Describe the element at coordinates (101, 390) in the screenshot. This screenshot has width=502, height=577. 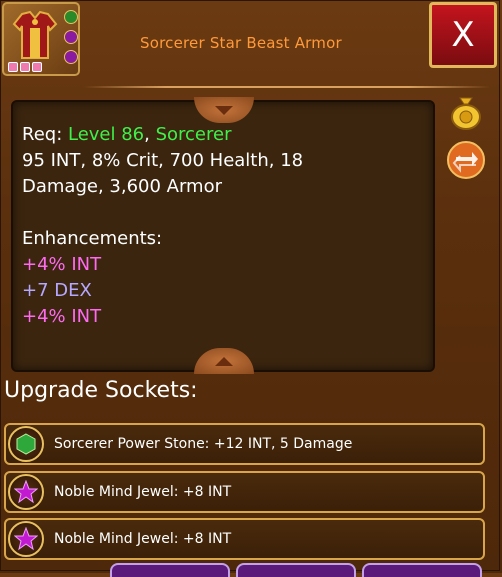
I see `upgrade-sockets-heading: Upgrade Sockets:` at that location.